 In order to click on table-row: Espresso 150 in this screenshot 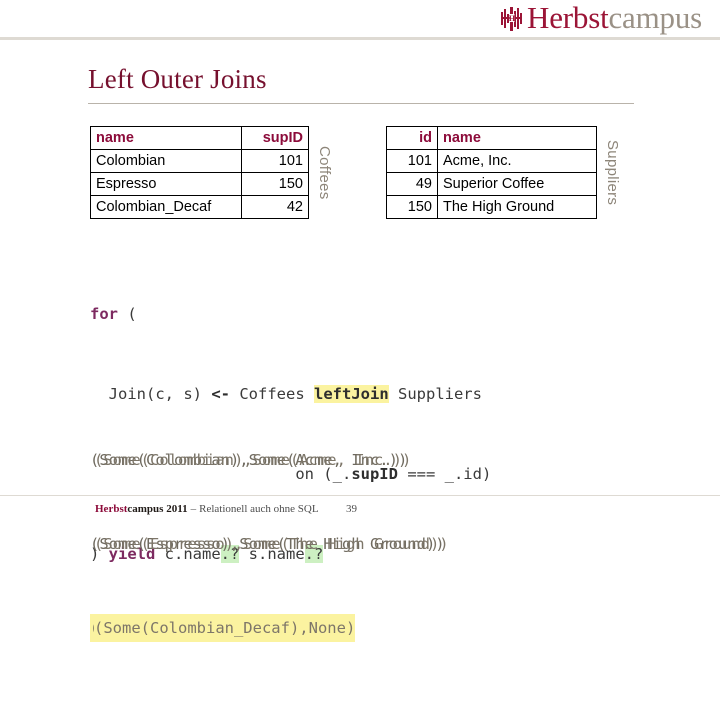, I will do `click(199, 184)`.